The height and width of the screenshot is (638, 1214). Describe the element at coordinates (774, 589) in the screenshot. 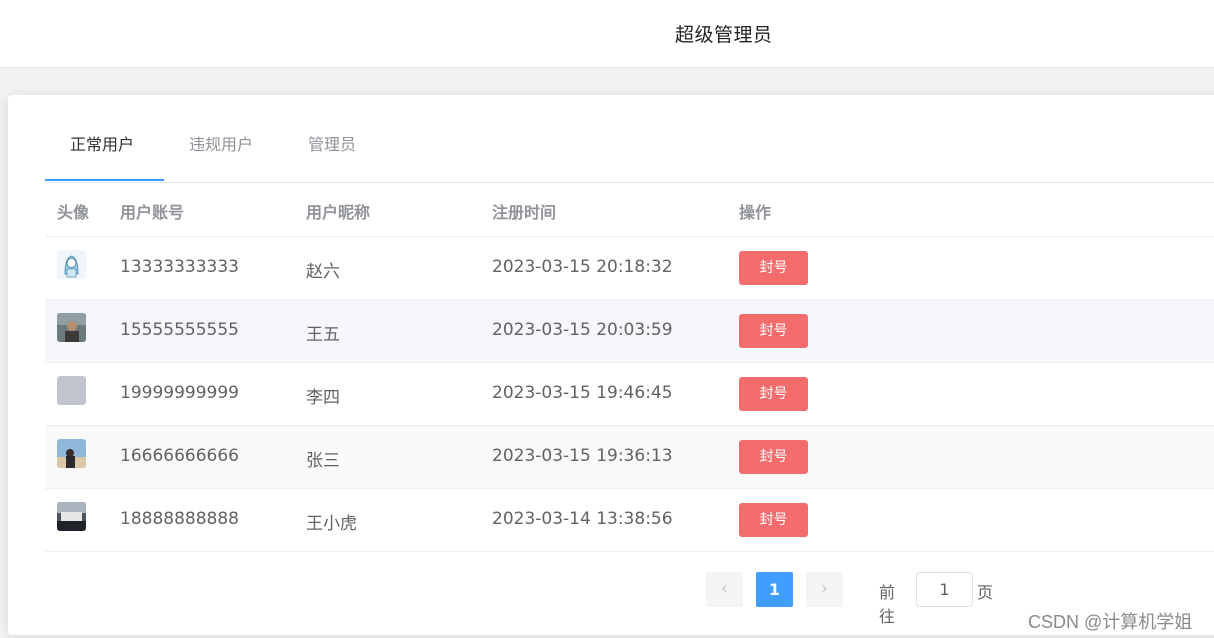

I see `page-number-current: 1` at that location.